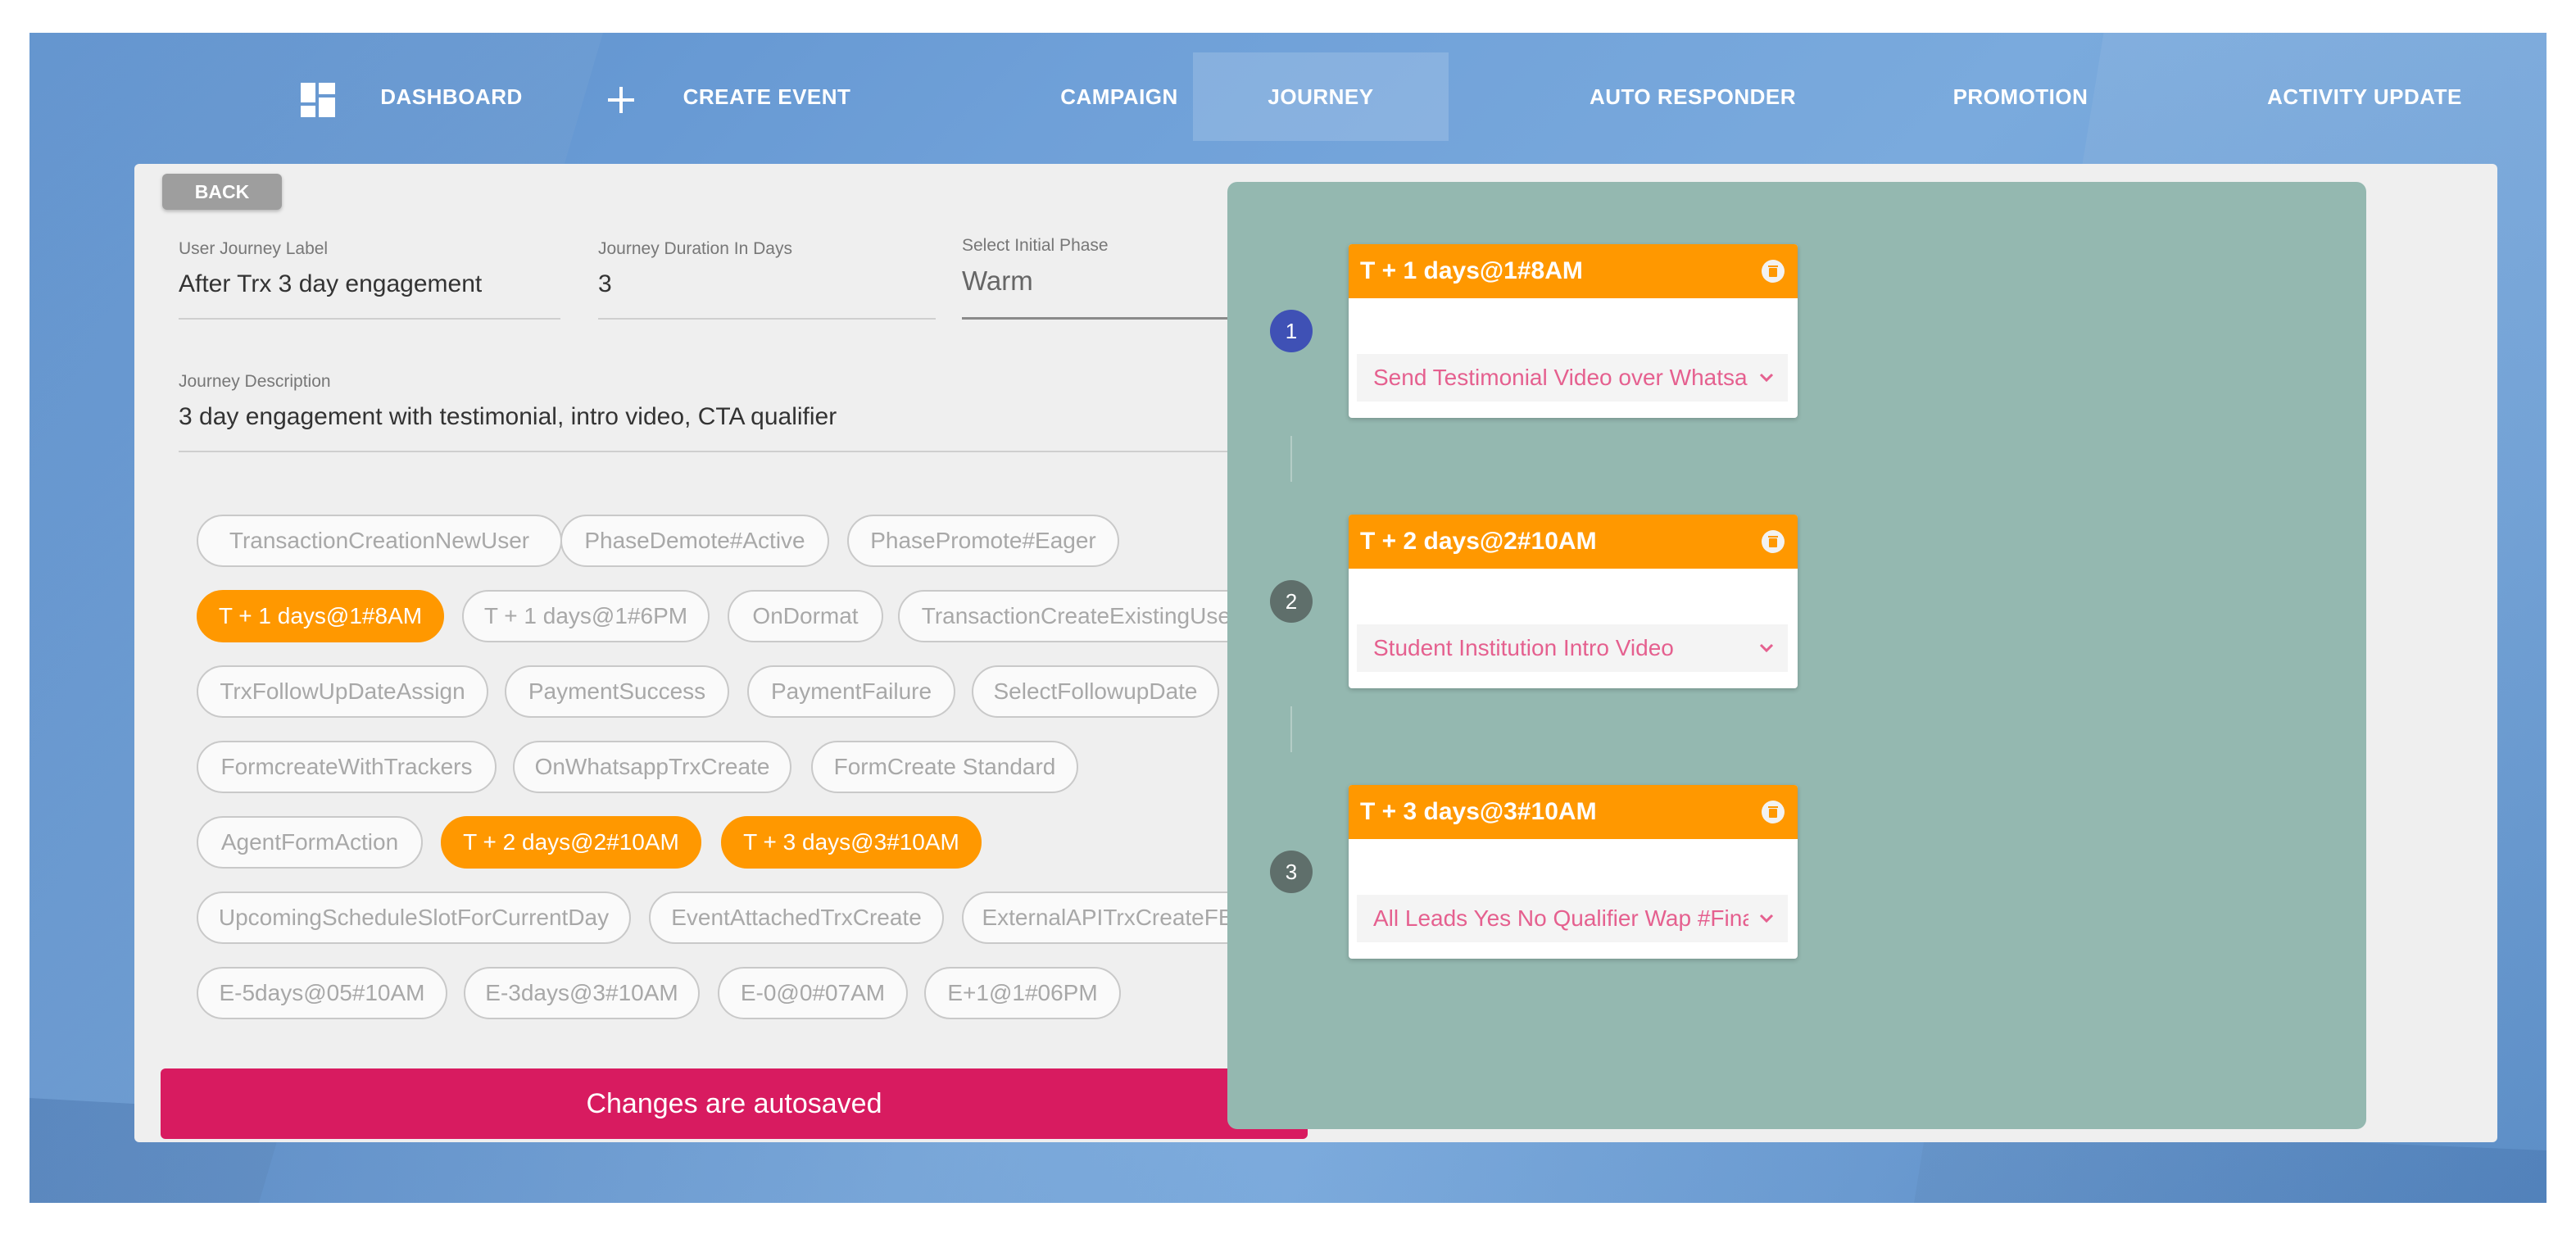  I want to click on nav-journey: JOURNEY, so click(1321, 97).